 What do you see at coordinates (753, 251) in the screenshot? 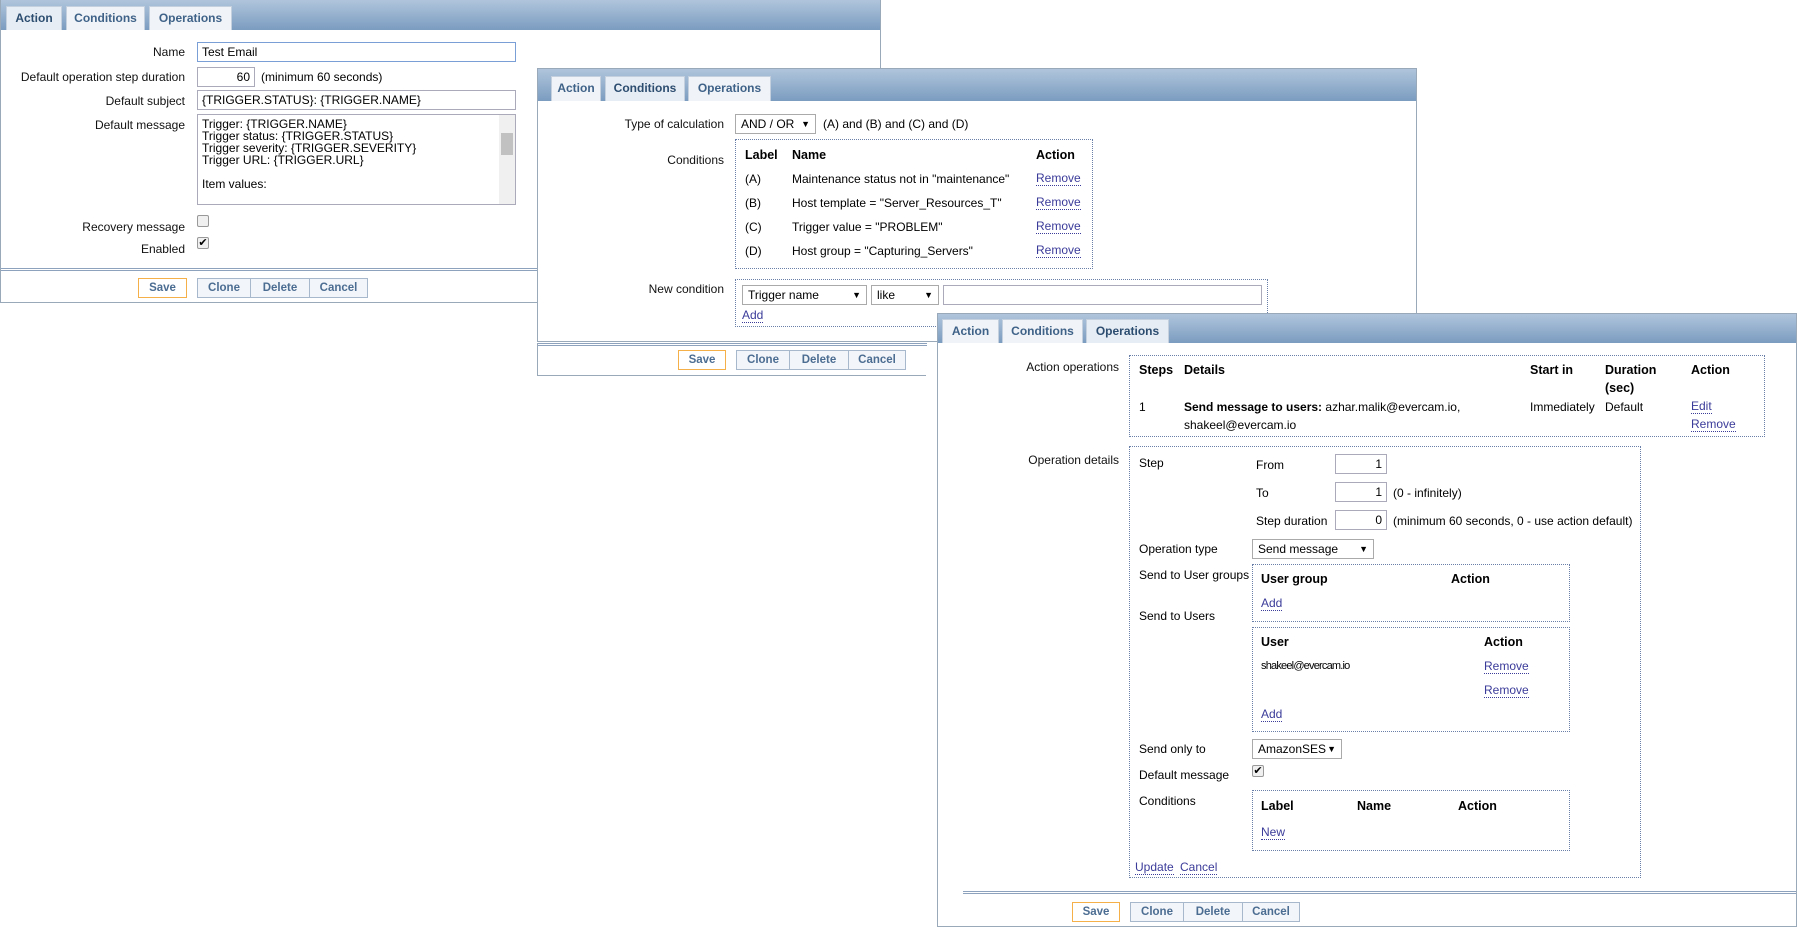
I see `row-label: (D)` at bounding box center [753, 251].